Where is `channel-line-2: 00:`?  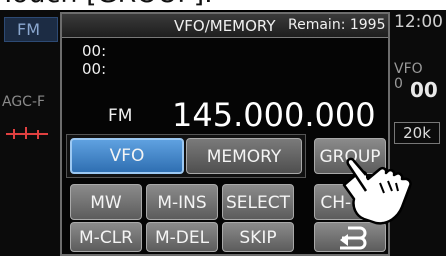 channel-line-2: 00: is located at coordinates (94, 69).